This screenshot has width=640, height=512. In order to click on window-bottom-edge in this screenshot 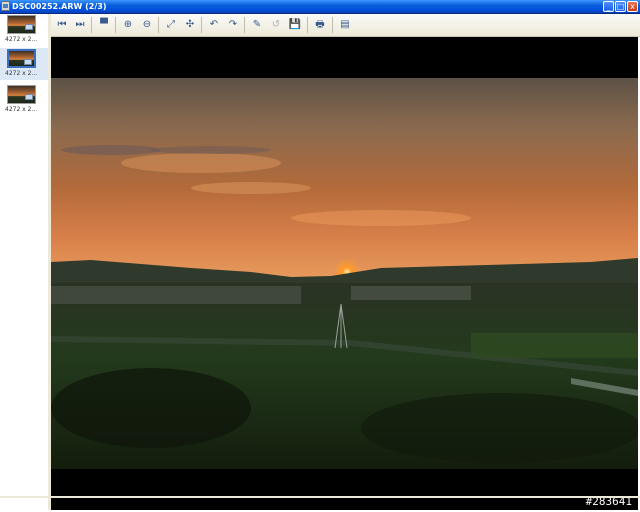, I will do `click(320, 497)`.